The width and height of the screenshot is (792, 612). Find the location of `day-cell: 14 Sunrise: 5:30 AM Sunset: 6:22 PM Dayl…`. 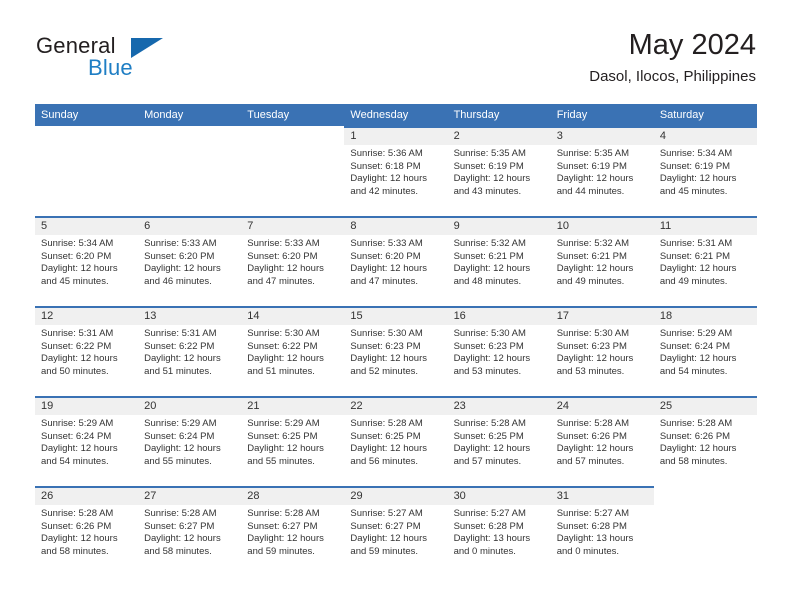

day-cell: 14 Sunrise: 5:30 AM Sunset: 6:22 PM Dayl… is located at coordinates (293, 351).